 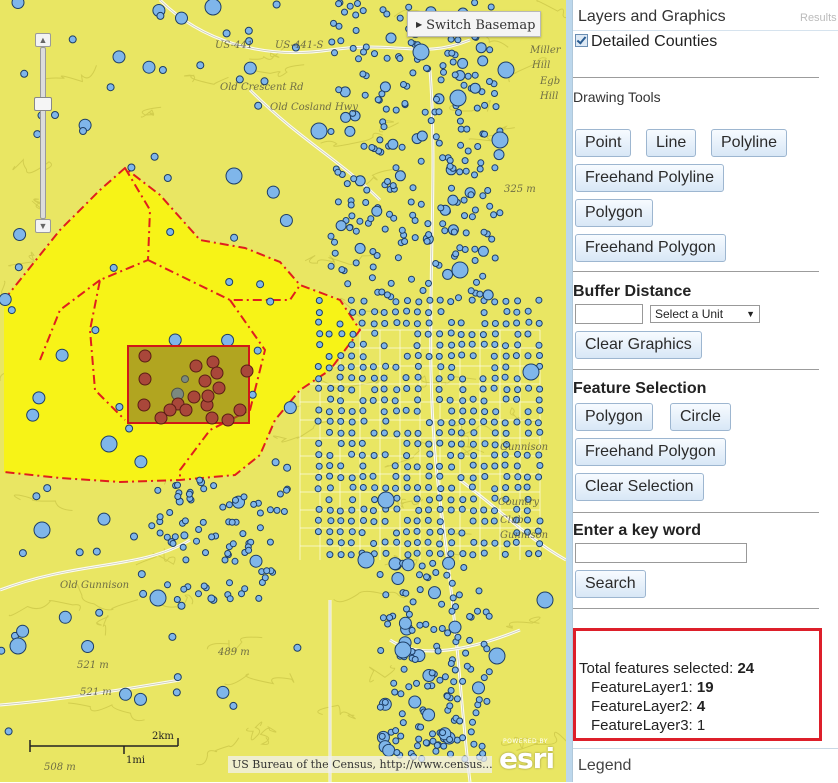 I want to click on panel-header: Layers and Graphics Results, so click(x=705, y=15).